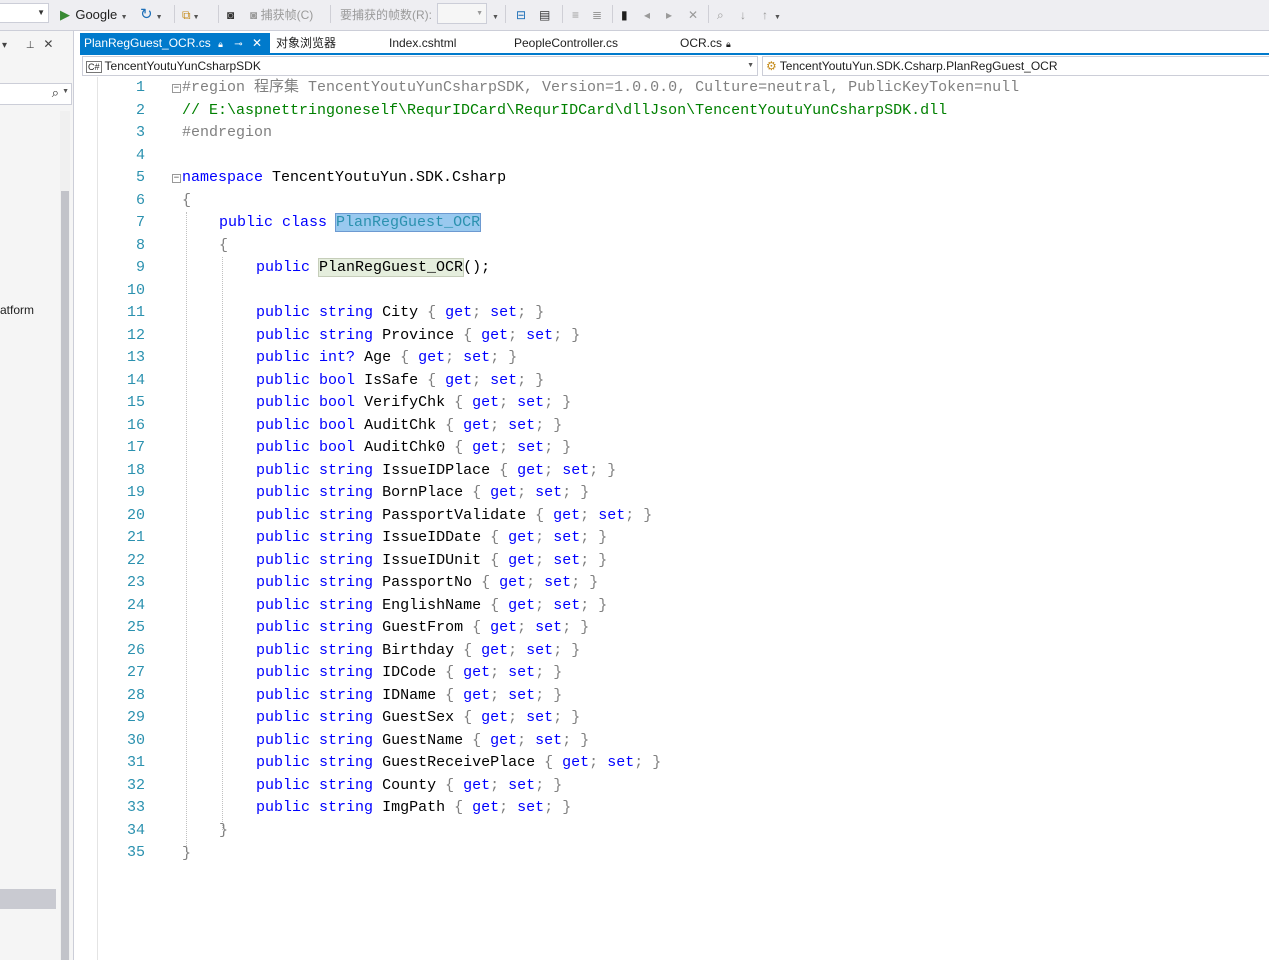 This screenshot has width=1269, height=960. What do you see at coordinates (413, 403) in the screenshot?
I see `property-line: public bool VerifyChk { get; set; }` at bounding box center [413, 403].